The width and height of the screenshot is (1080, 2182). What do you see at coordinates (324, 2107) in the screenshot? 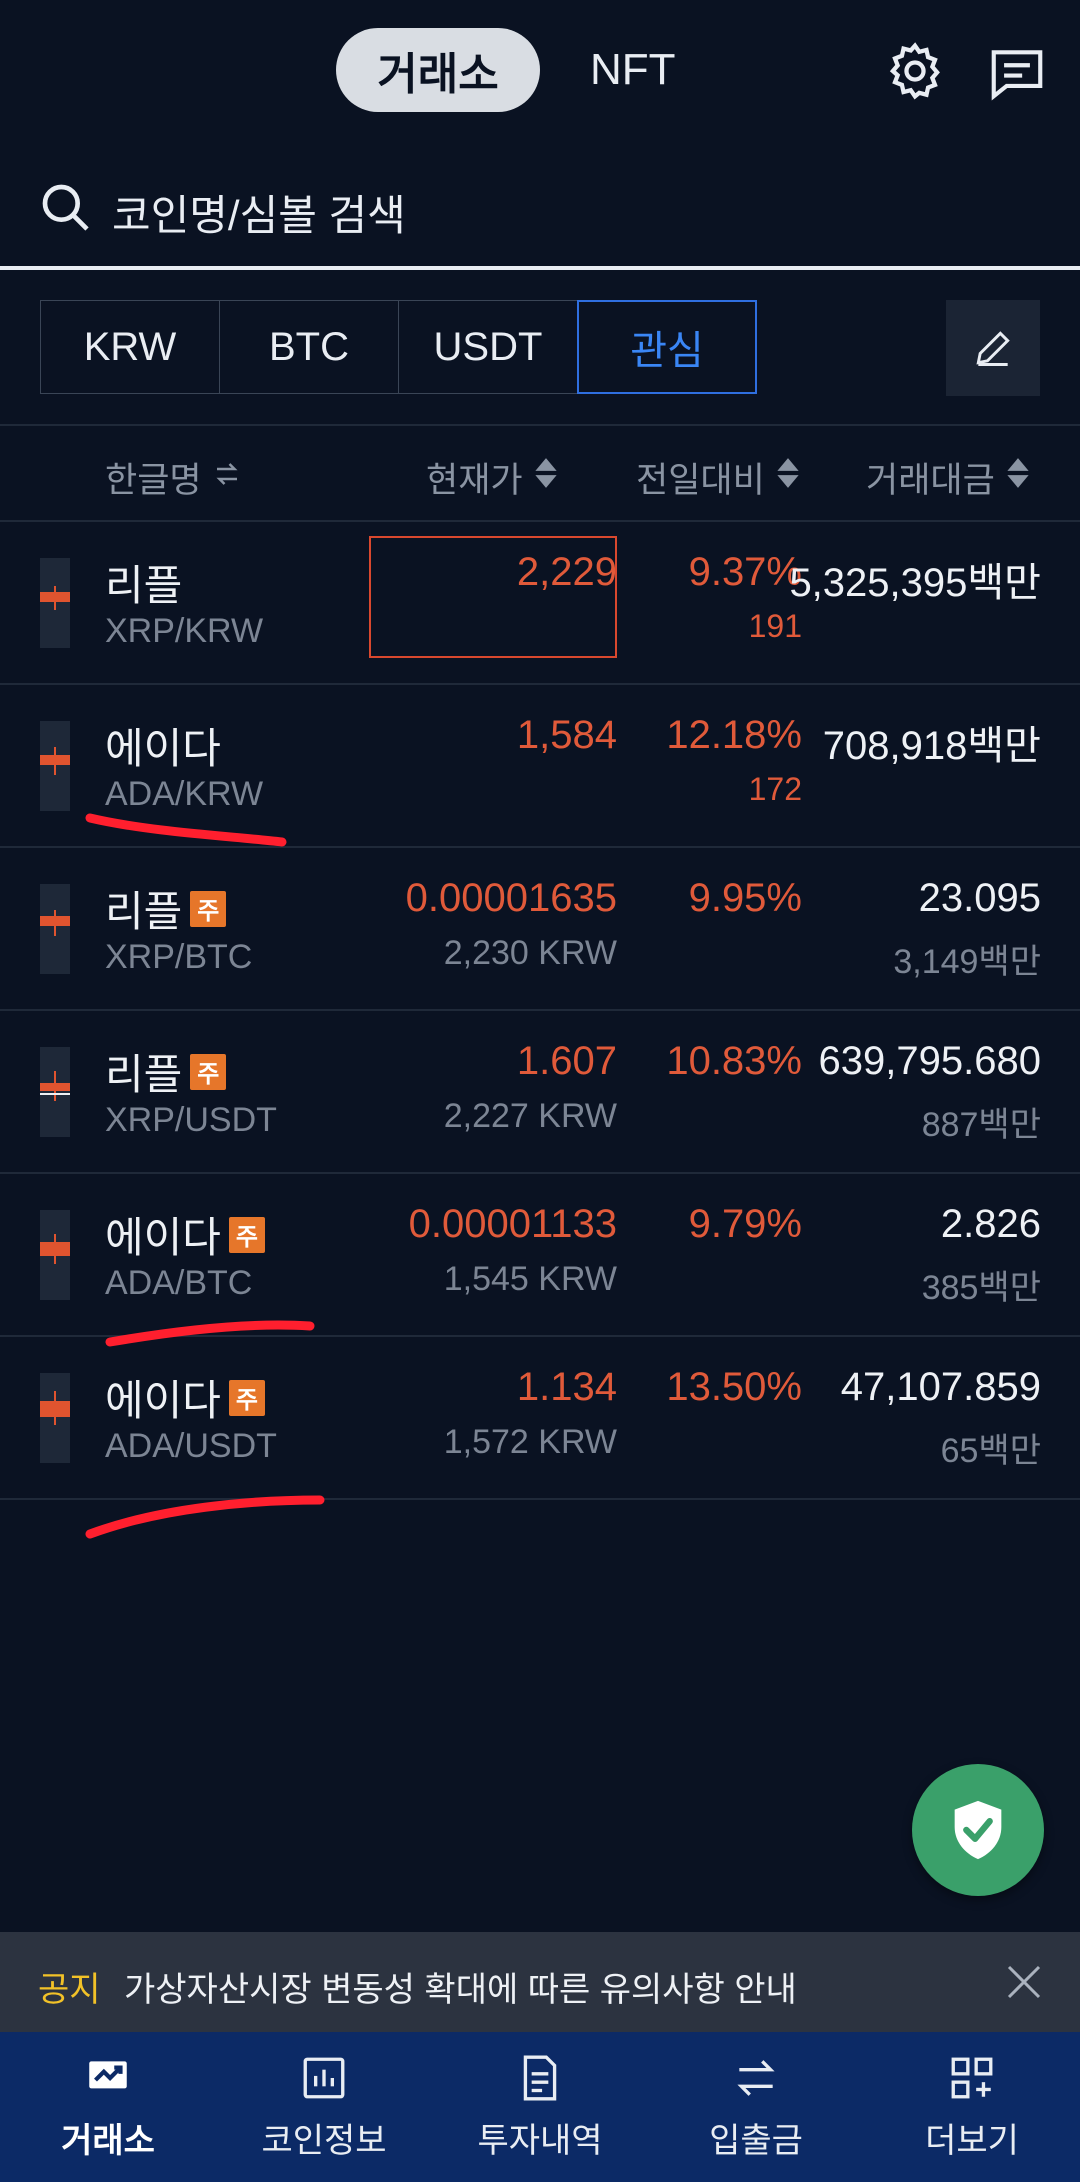
I see `nav-coin-info: 코인정보` at bounding box center [324, 2107].